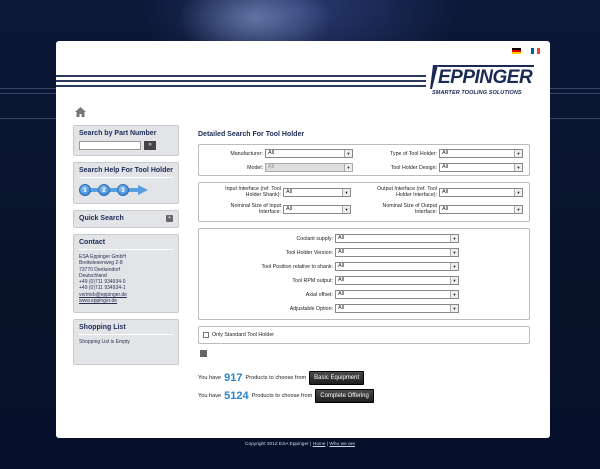  I want to click on model-label: Model:, so click(255, 167).